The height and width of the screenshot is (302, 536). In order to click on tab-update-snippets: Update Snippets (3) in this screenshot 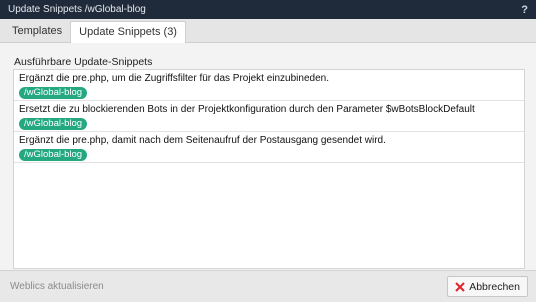, I will do `click(128, 32)`.